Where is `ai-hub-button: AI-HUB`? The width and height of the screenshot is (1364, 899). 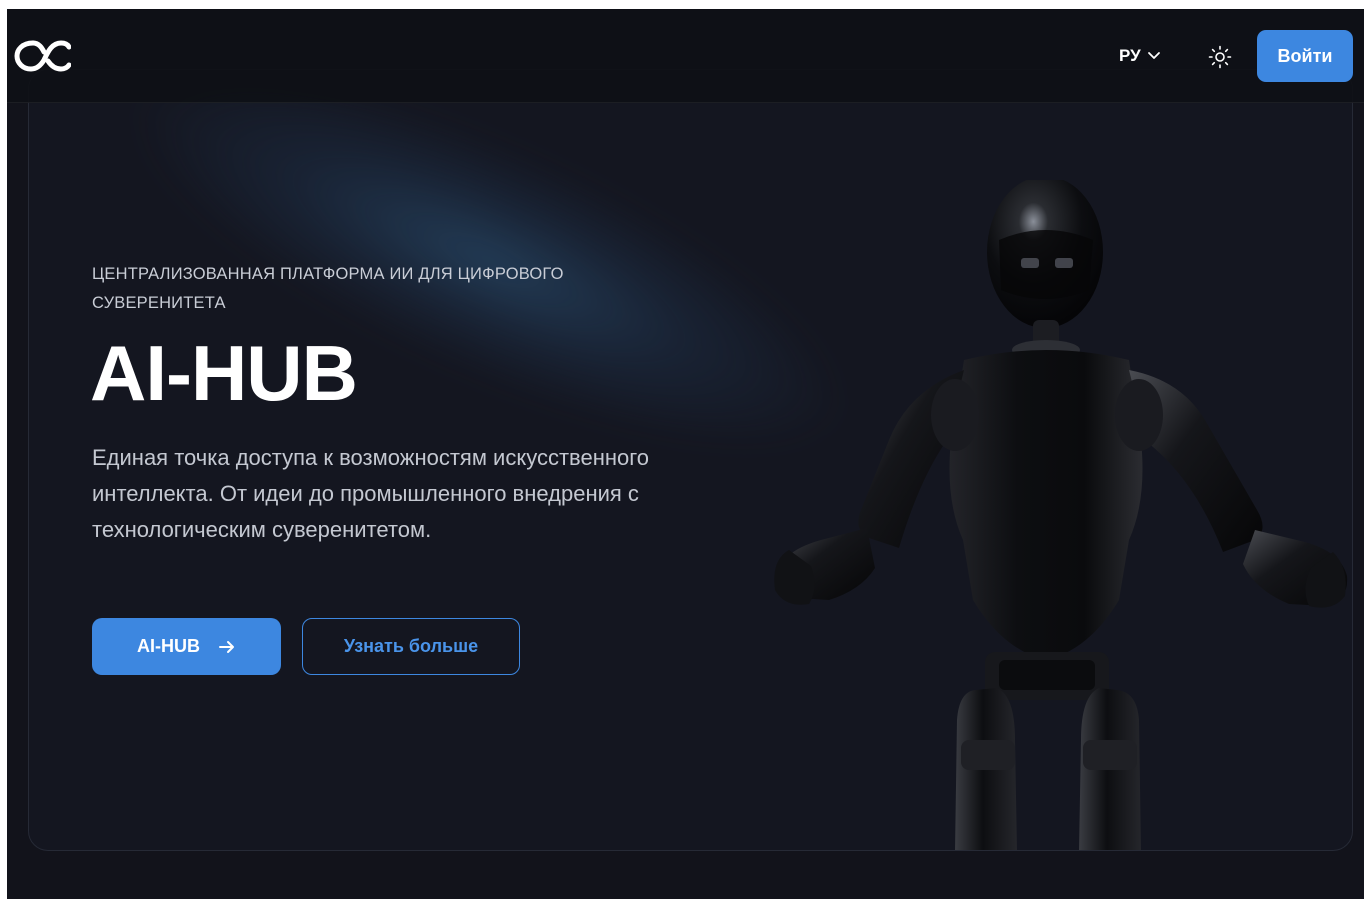
ai-hub-button: AI-HUB is located at coordinates (186, 646).